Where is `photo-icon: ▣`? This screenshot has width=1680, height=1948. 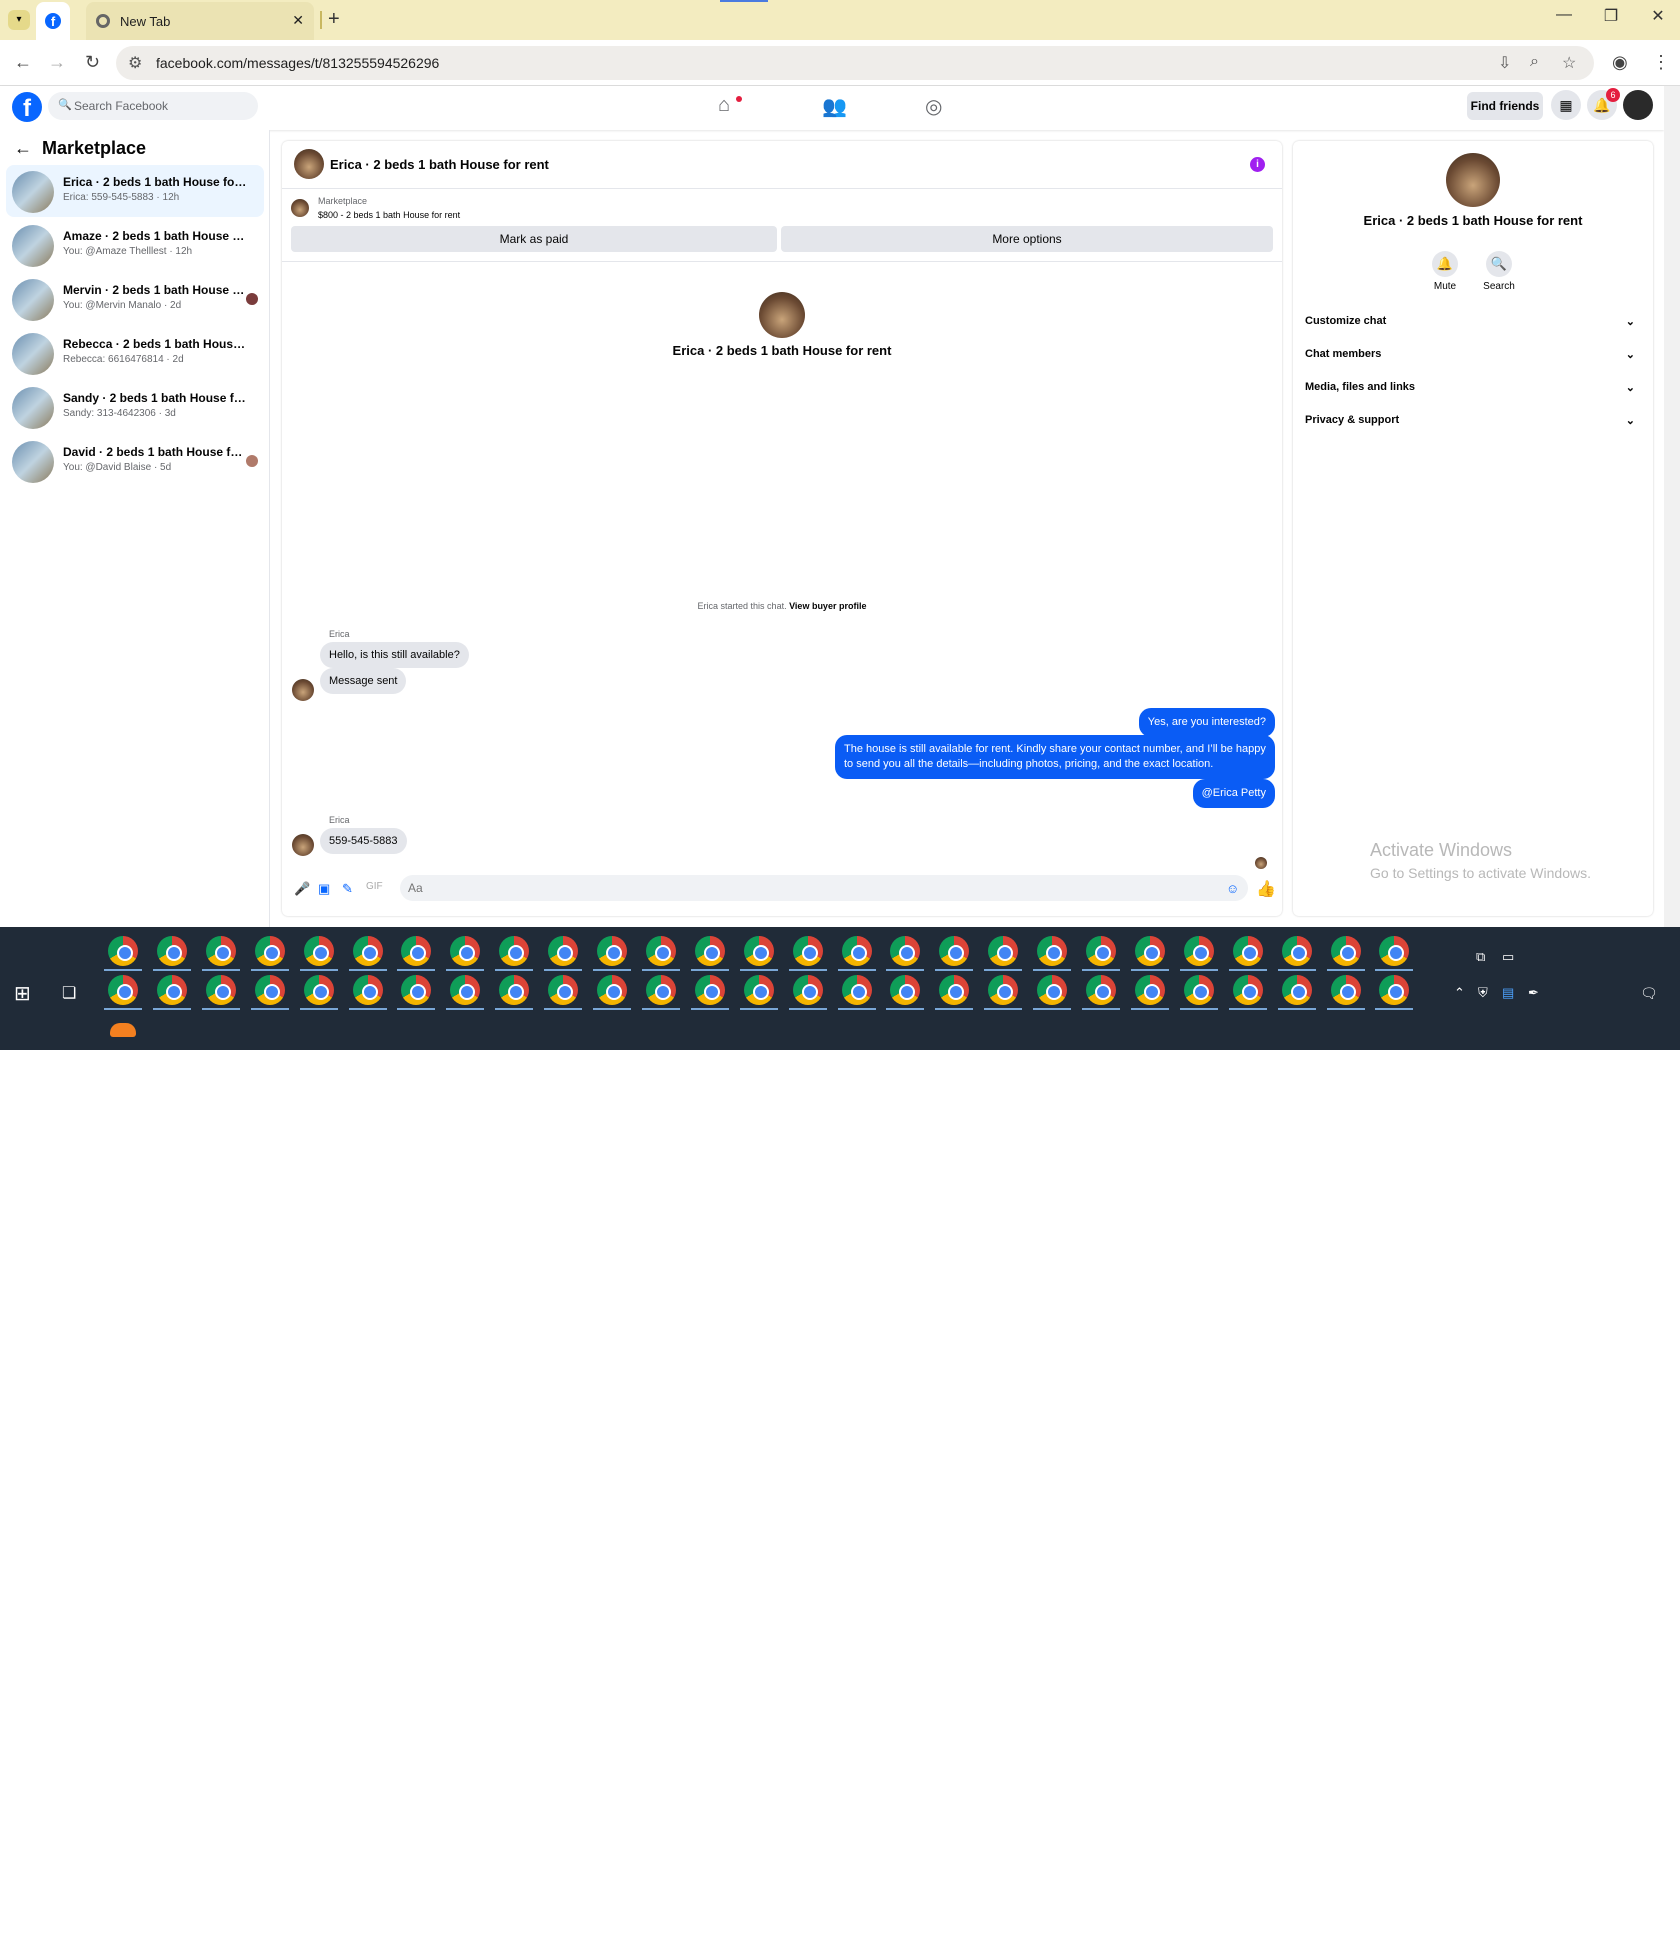
photo-icon: ▣ is located at coordinates (324, 889).